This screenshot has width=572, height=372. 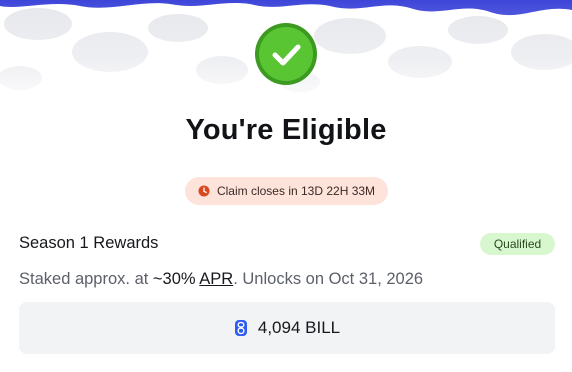 I want to click on claim-deadline-text: Claim closes in 13D 22H 33M, so click(x=296, y=191).